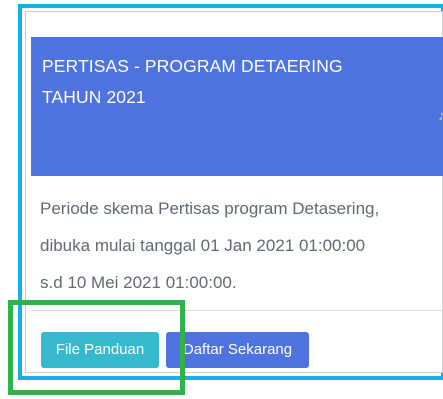 The width and height of the screenshot is (443, 399). What do you see at coordinates (237, 350) in the screenshot?
I see `daftar-sekarang-button: Daftar Sekarang` at bounding box center [237, 350].